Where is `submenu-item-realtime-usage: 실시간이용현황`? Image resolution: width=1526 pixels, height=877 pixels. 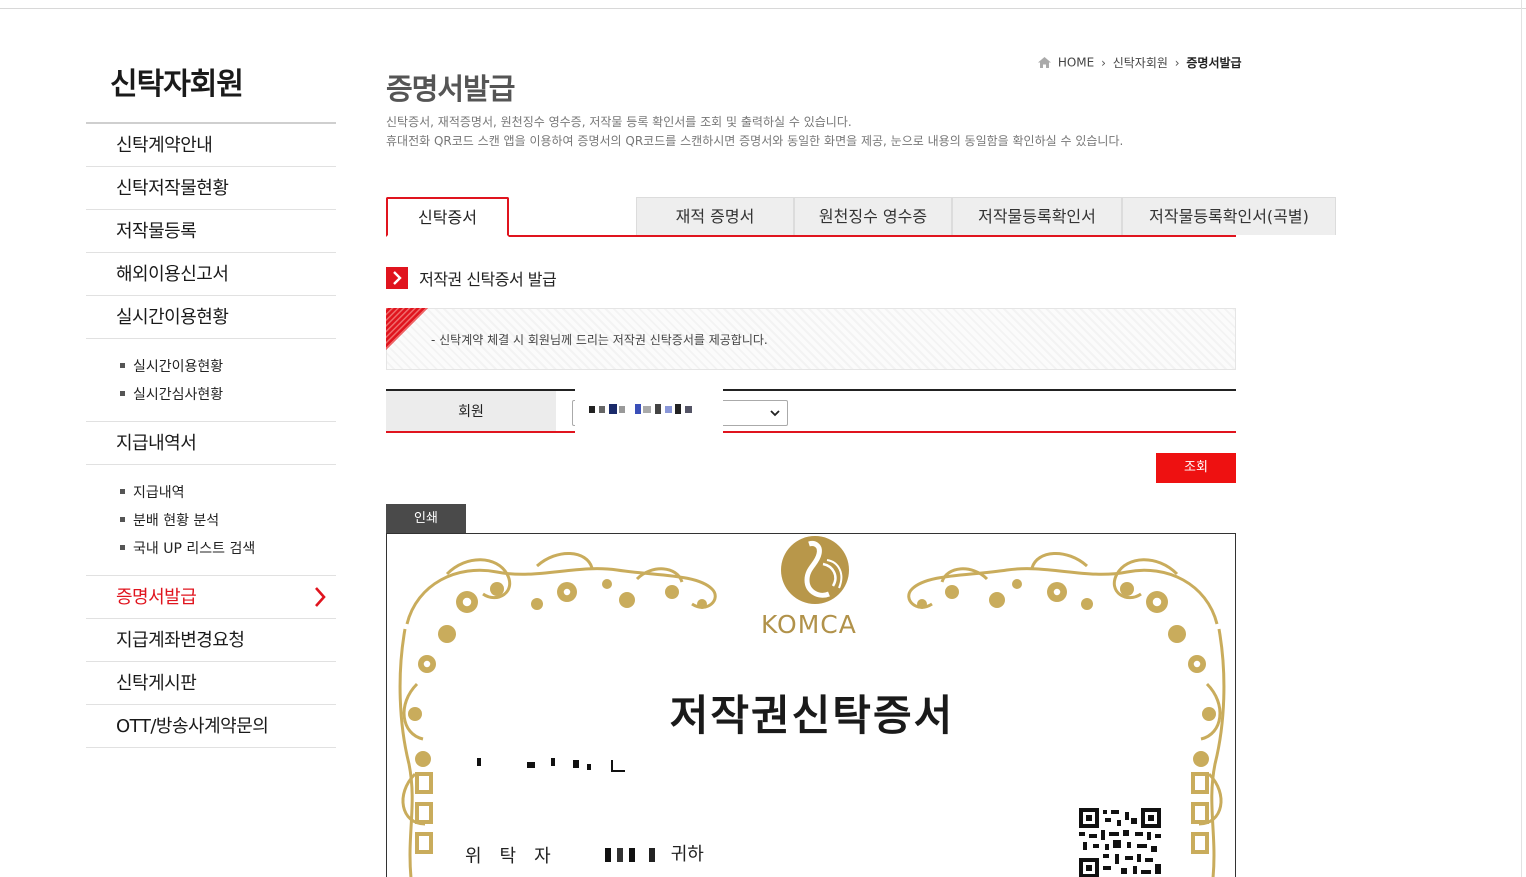
submenu-item-realtime-usage: 실시간이용현황 is located at coordinates (228, 367).